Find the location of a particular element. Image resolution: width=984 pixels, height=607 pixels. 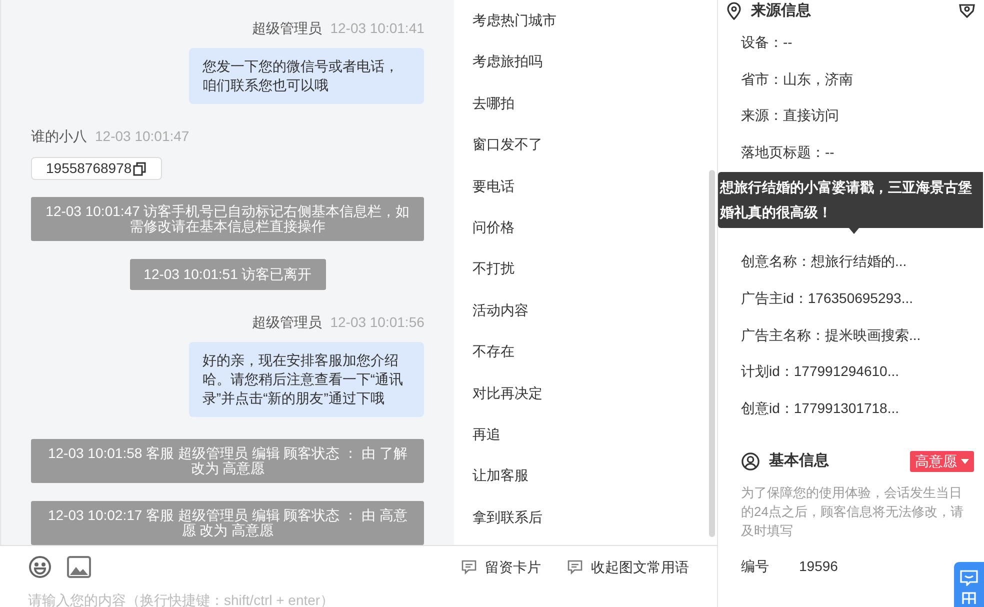

message-bubble: 19558768978 is located at coordinates (96, 168).